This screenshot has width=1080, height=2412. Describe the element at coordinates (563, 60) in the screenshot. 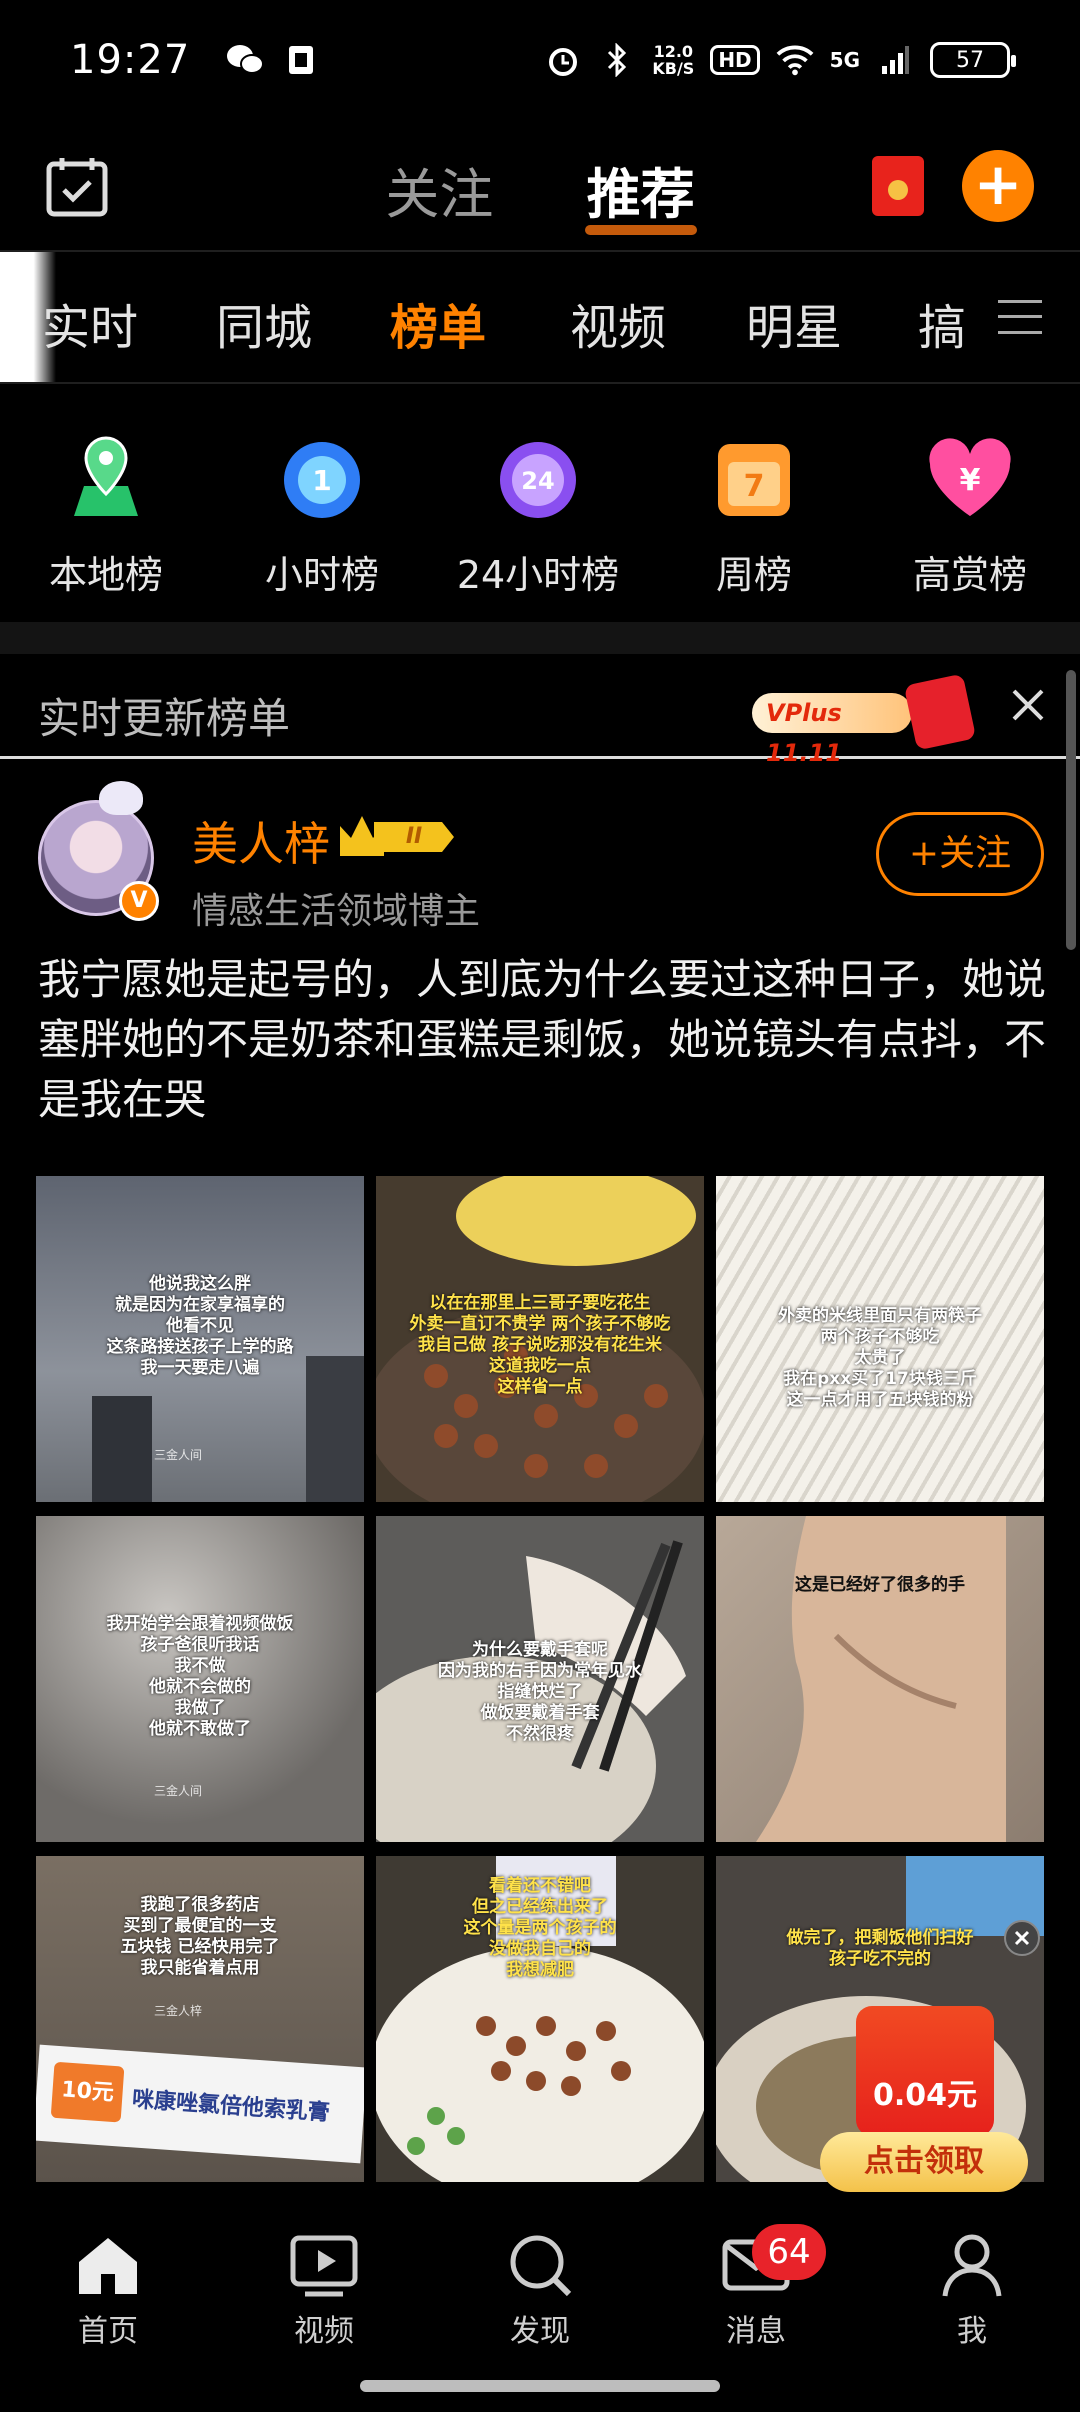

I see `alarm-icon` at that location.